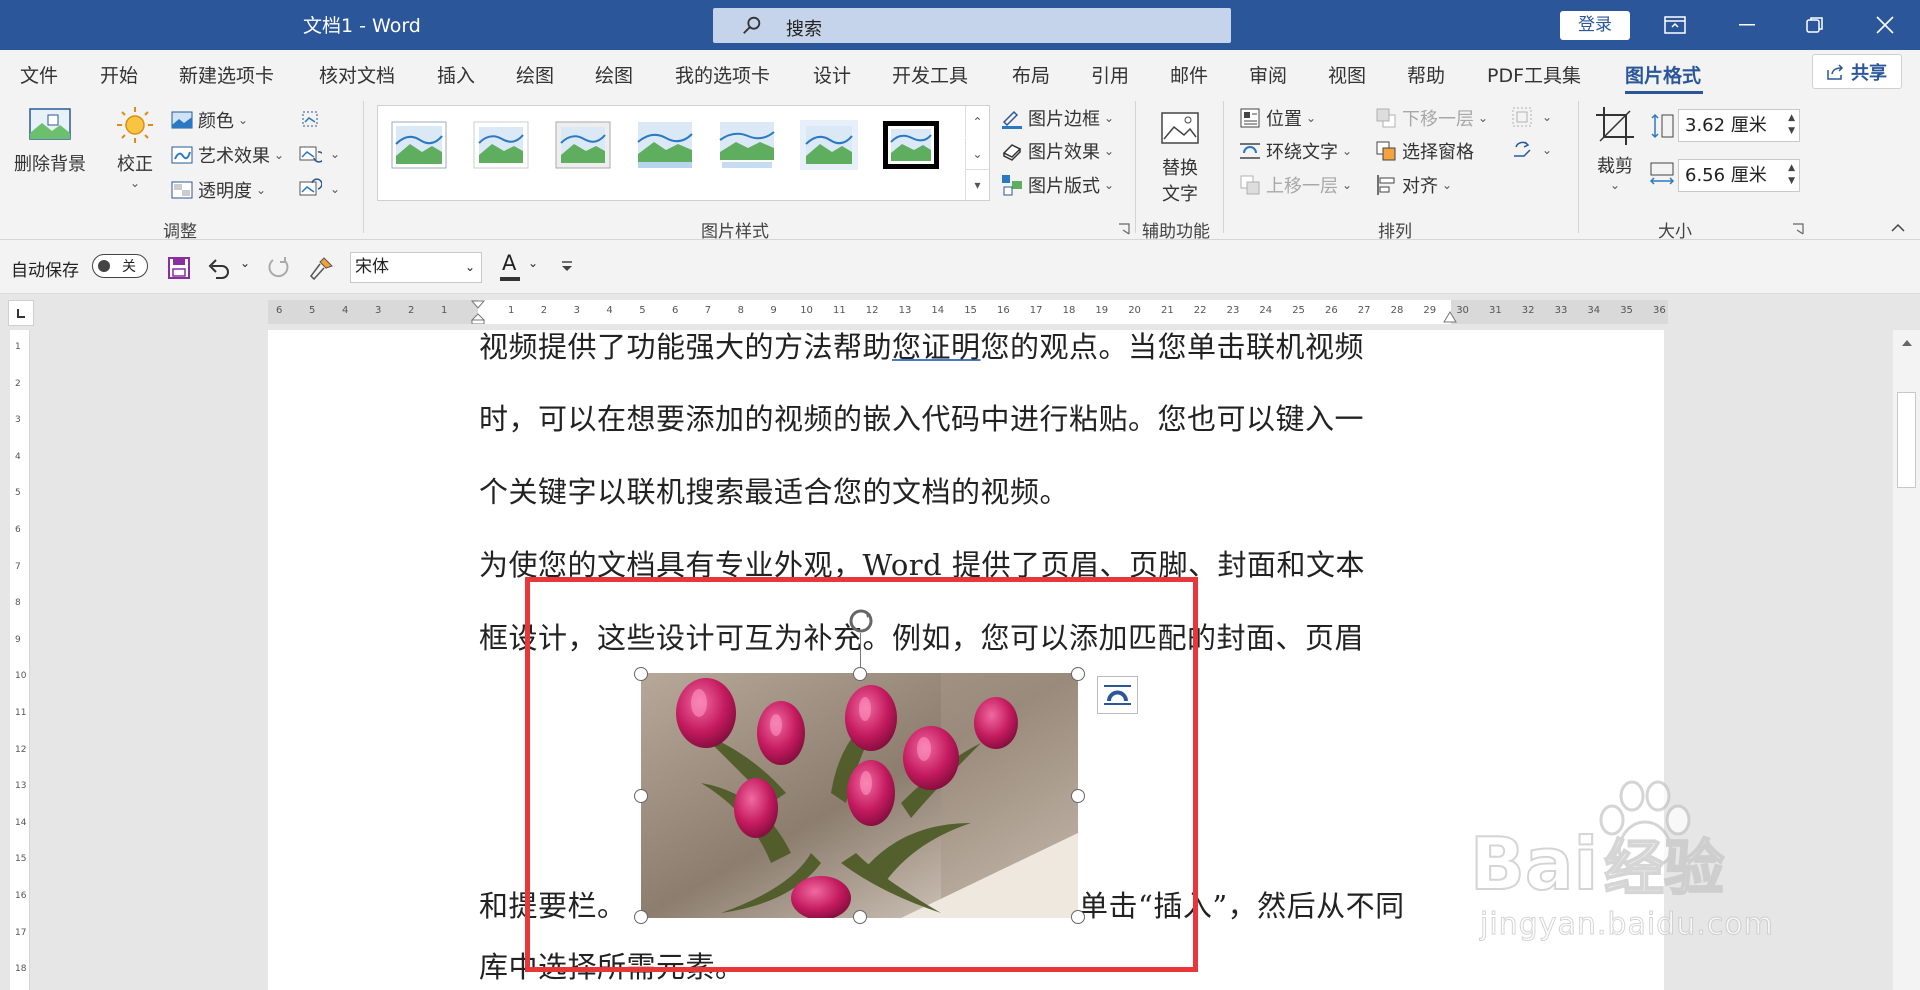 The image size is (1920, 990). I want to click on position-button: 位置 ⌄, so click(1277, 118).